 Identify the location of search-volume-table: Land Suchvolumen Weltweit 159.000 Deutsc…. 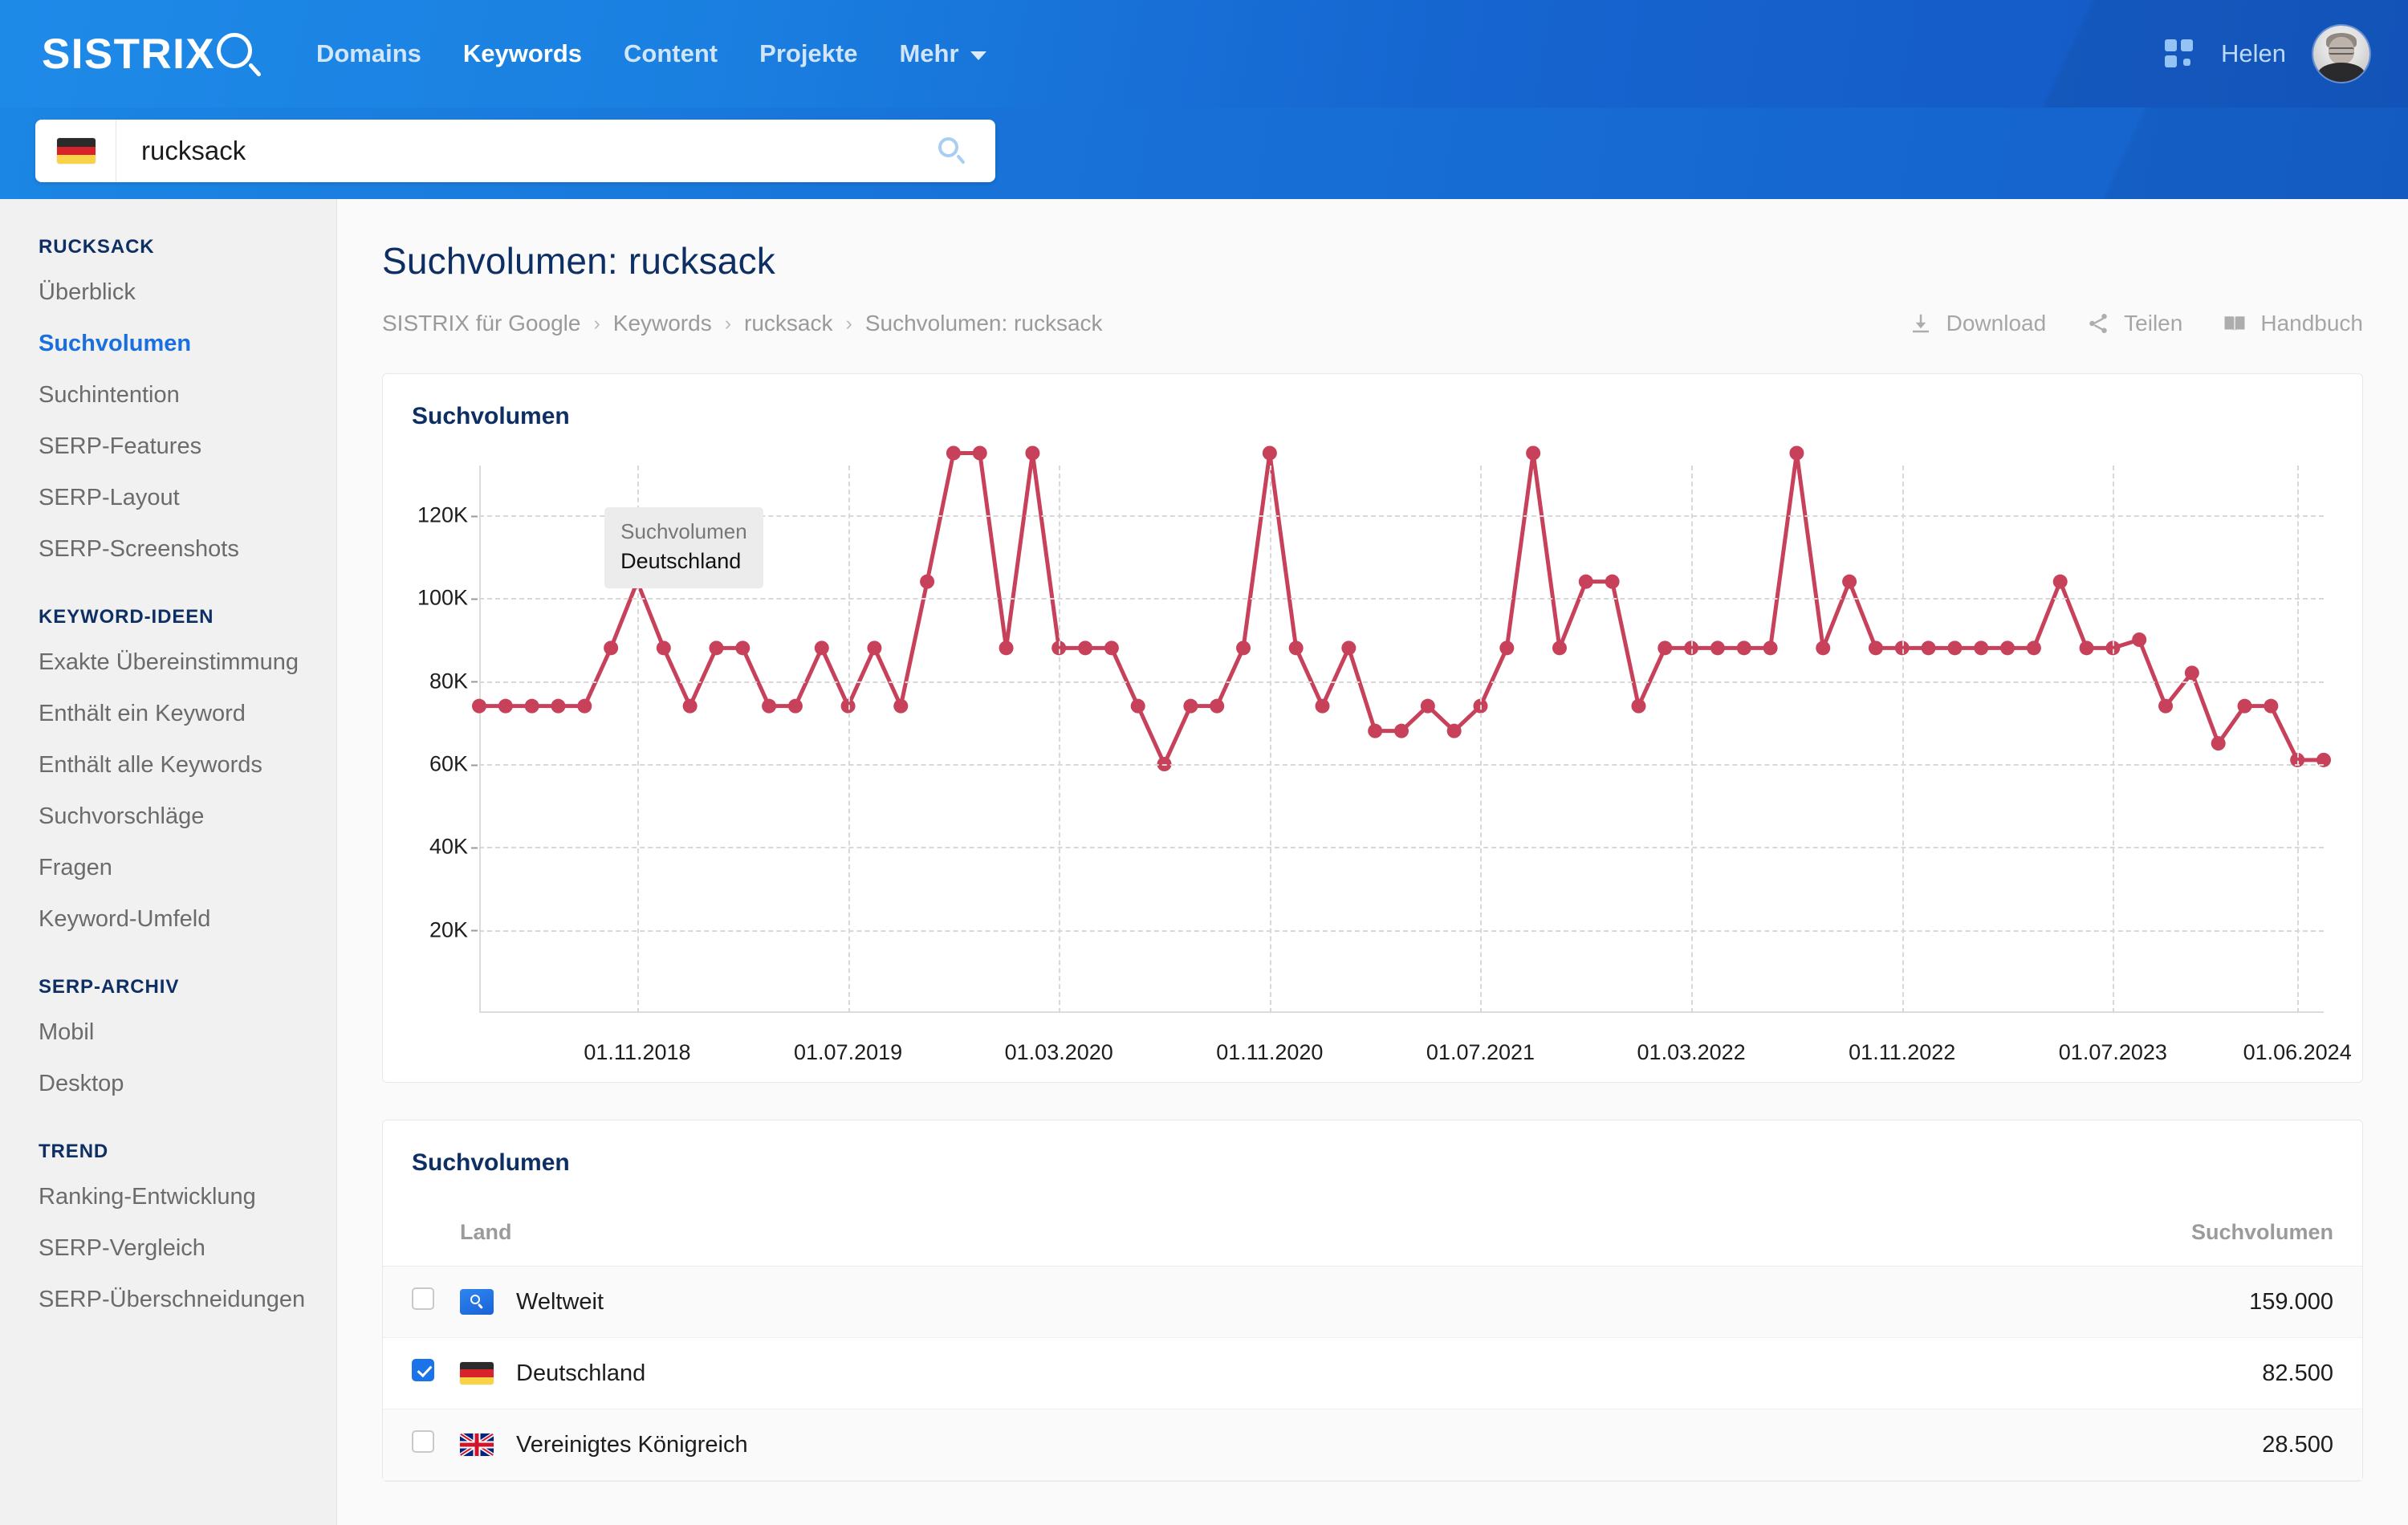
(1372, 1343).